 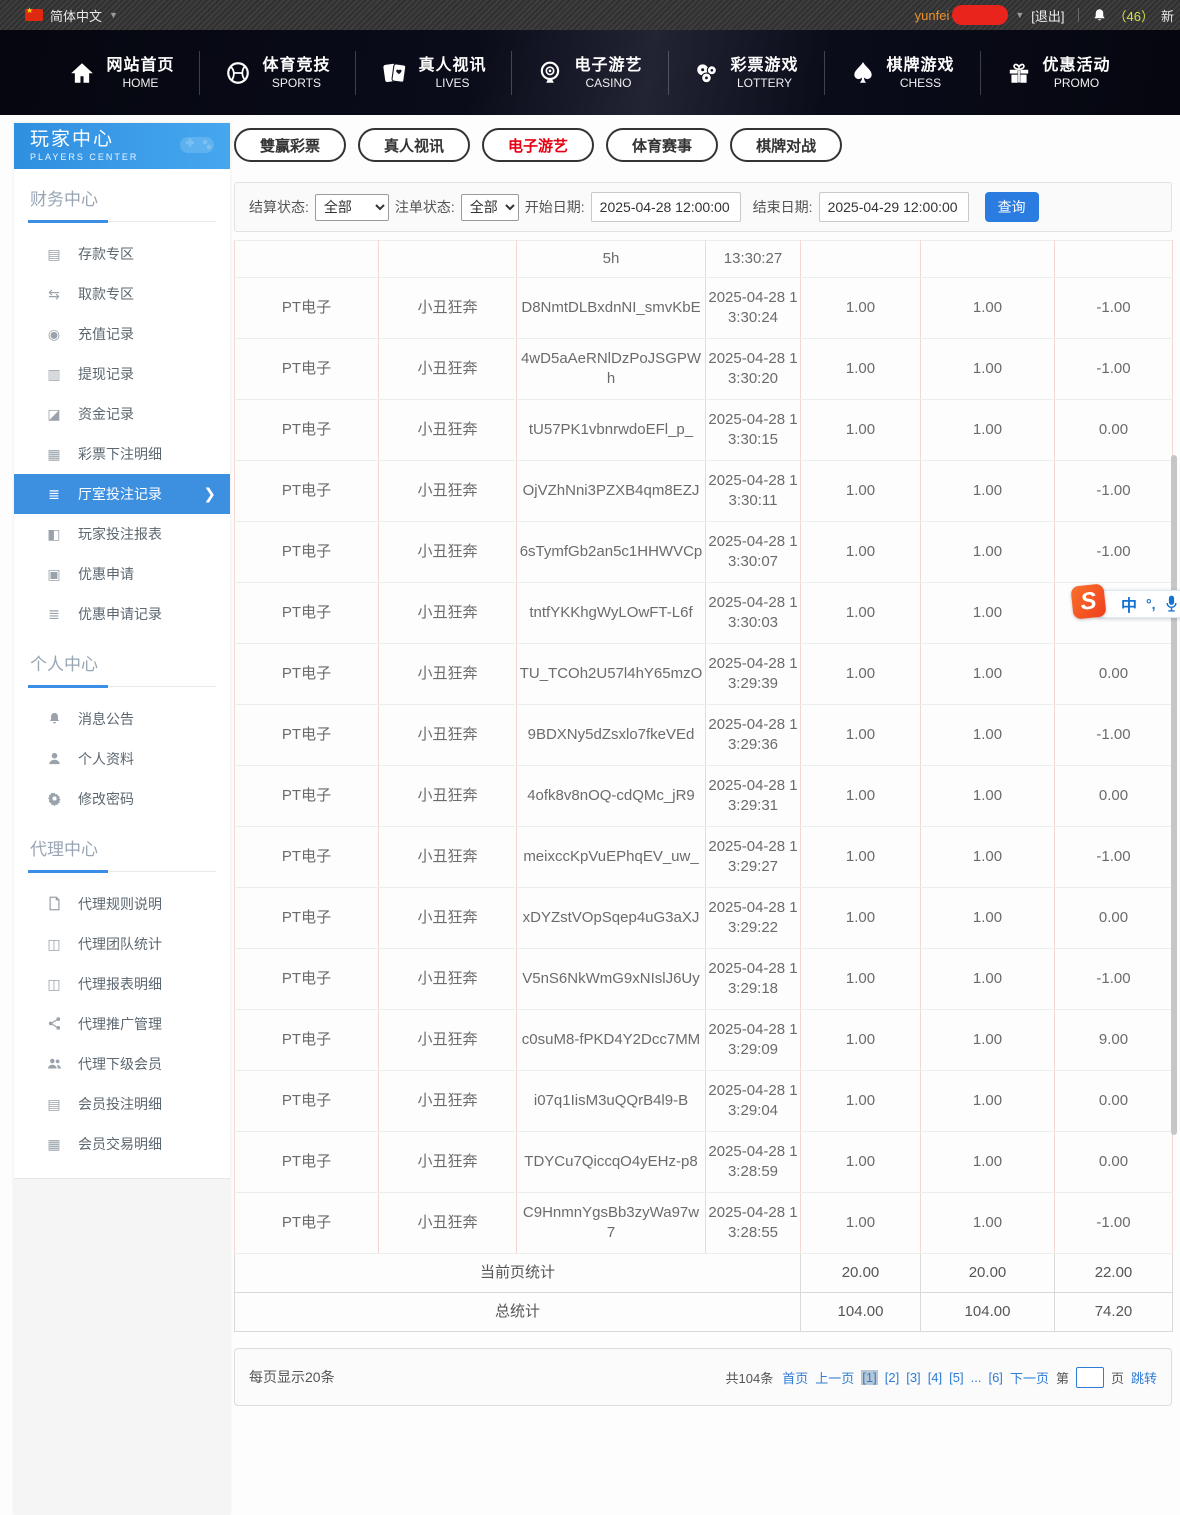 I want to click on sidebar-item-label: 代理推广管理, so click(x=120, y=1024).